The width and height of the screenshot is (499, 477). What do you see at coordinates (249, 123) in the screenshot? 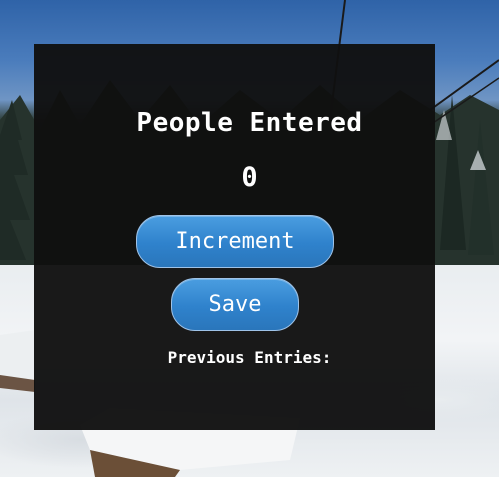
I see `page-title: People Entered` at bounding box center [249, 123].